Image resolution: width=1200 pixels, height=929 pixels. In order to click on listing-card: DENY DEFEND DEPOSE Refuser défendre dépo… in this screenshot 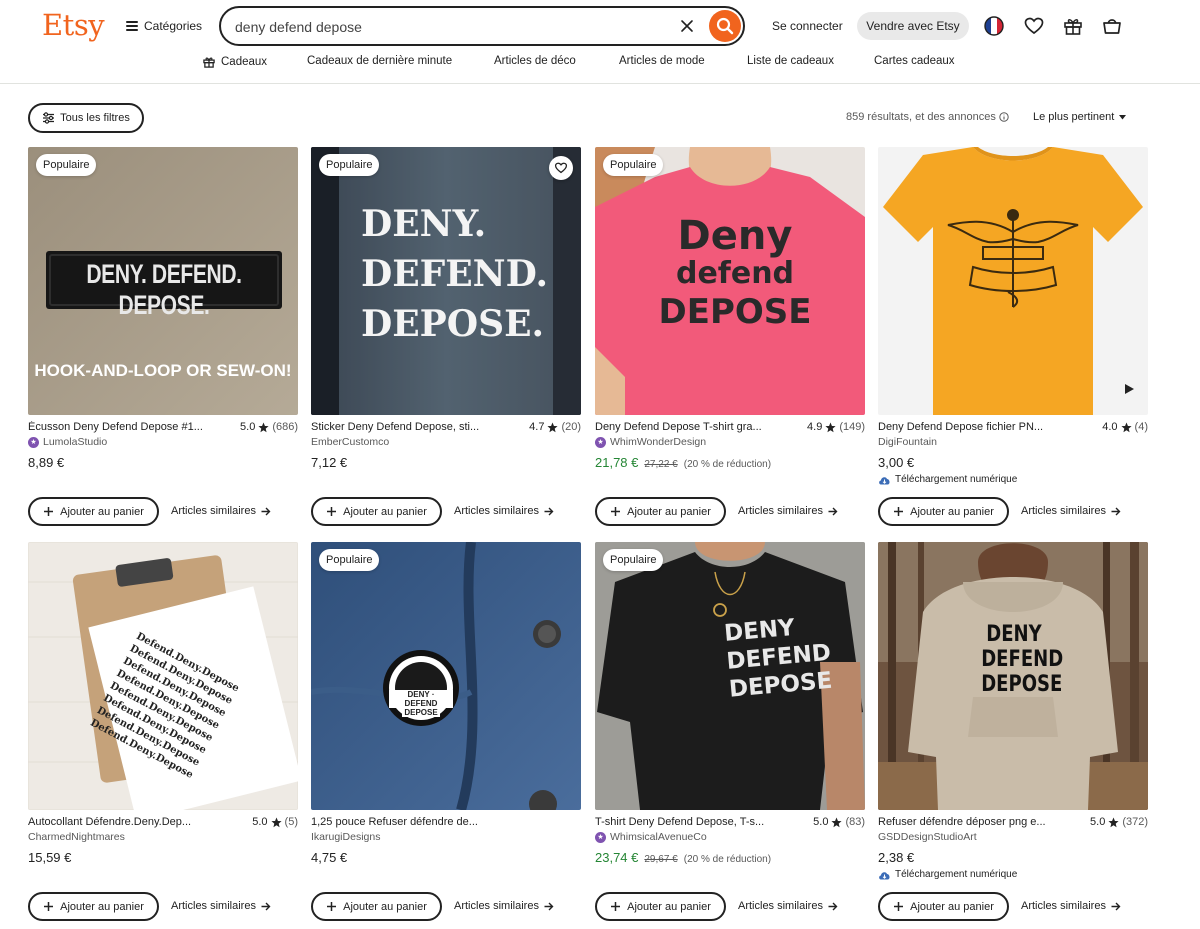, I will do `click(1013, 734)`.